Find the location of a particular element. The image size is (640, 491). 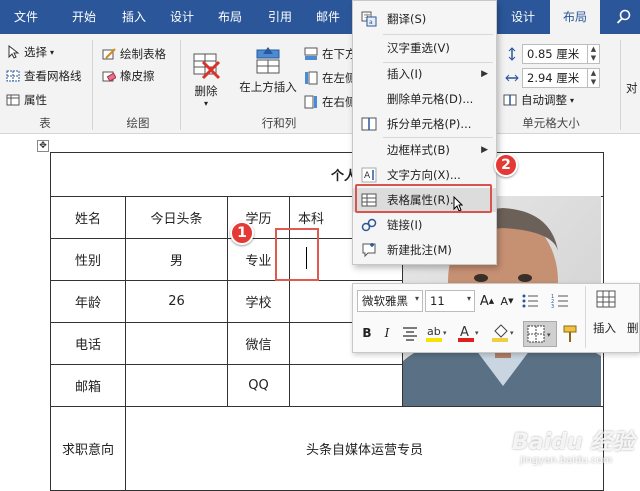

toolbar-divider is located at coordinates (585, 317).